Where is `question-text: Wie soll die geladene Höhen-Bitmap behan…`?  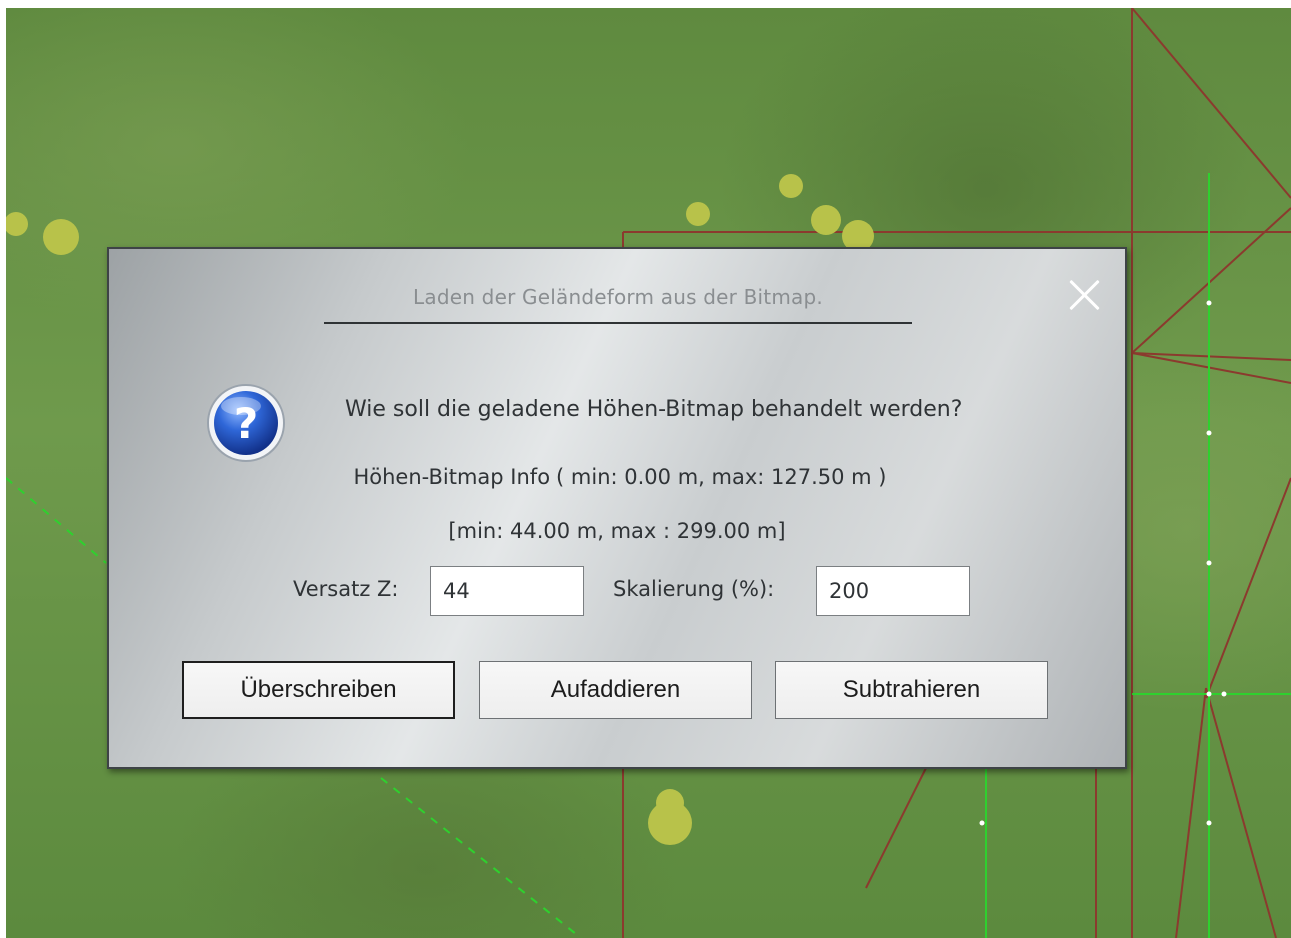
question-text: Wie soll die geladene Höhen-Bitmap behan… is located at coordinates (654, 409).